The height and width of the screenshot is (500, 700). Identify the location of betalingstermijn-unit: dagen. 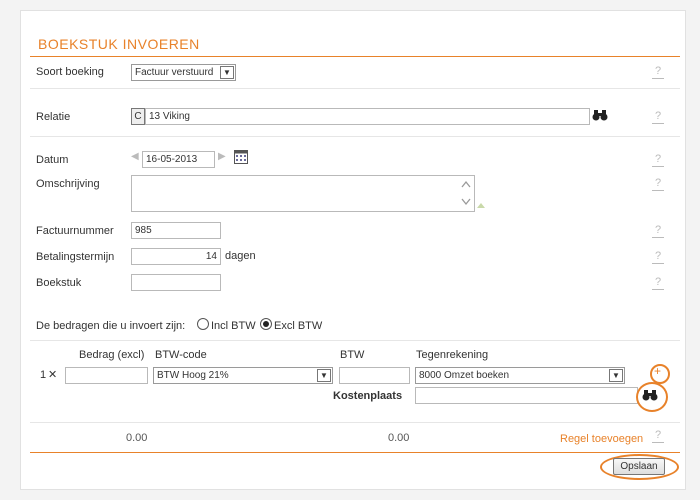
(240, 256).